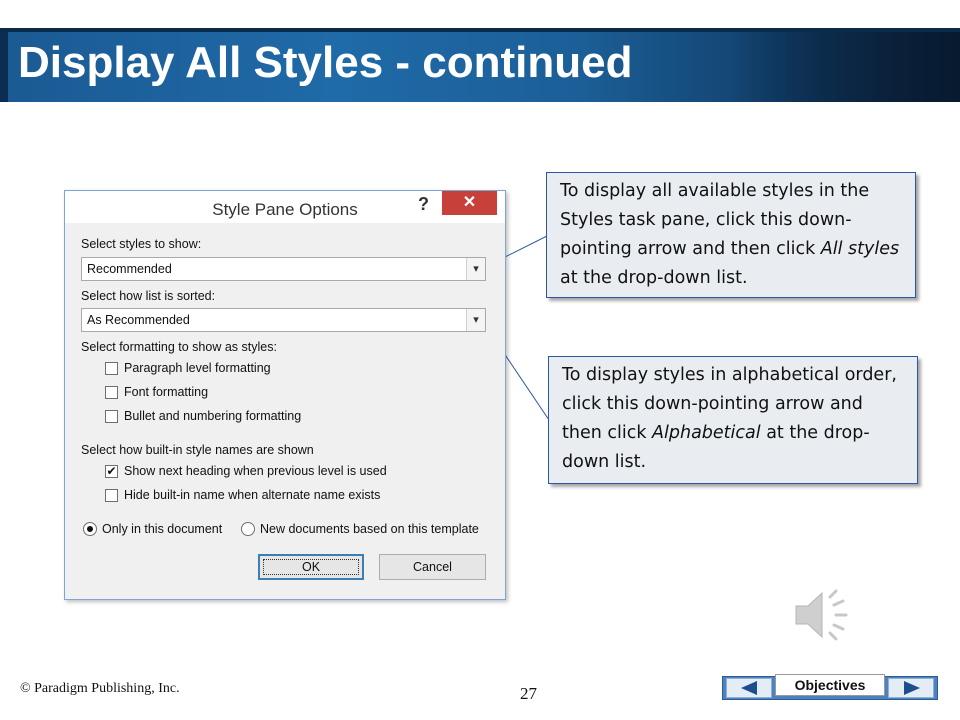  Describe the element at coordinates (100, 688) in the screenshot. I see `copyright-text: © Paradigm Publishing, Inc.` at that location.